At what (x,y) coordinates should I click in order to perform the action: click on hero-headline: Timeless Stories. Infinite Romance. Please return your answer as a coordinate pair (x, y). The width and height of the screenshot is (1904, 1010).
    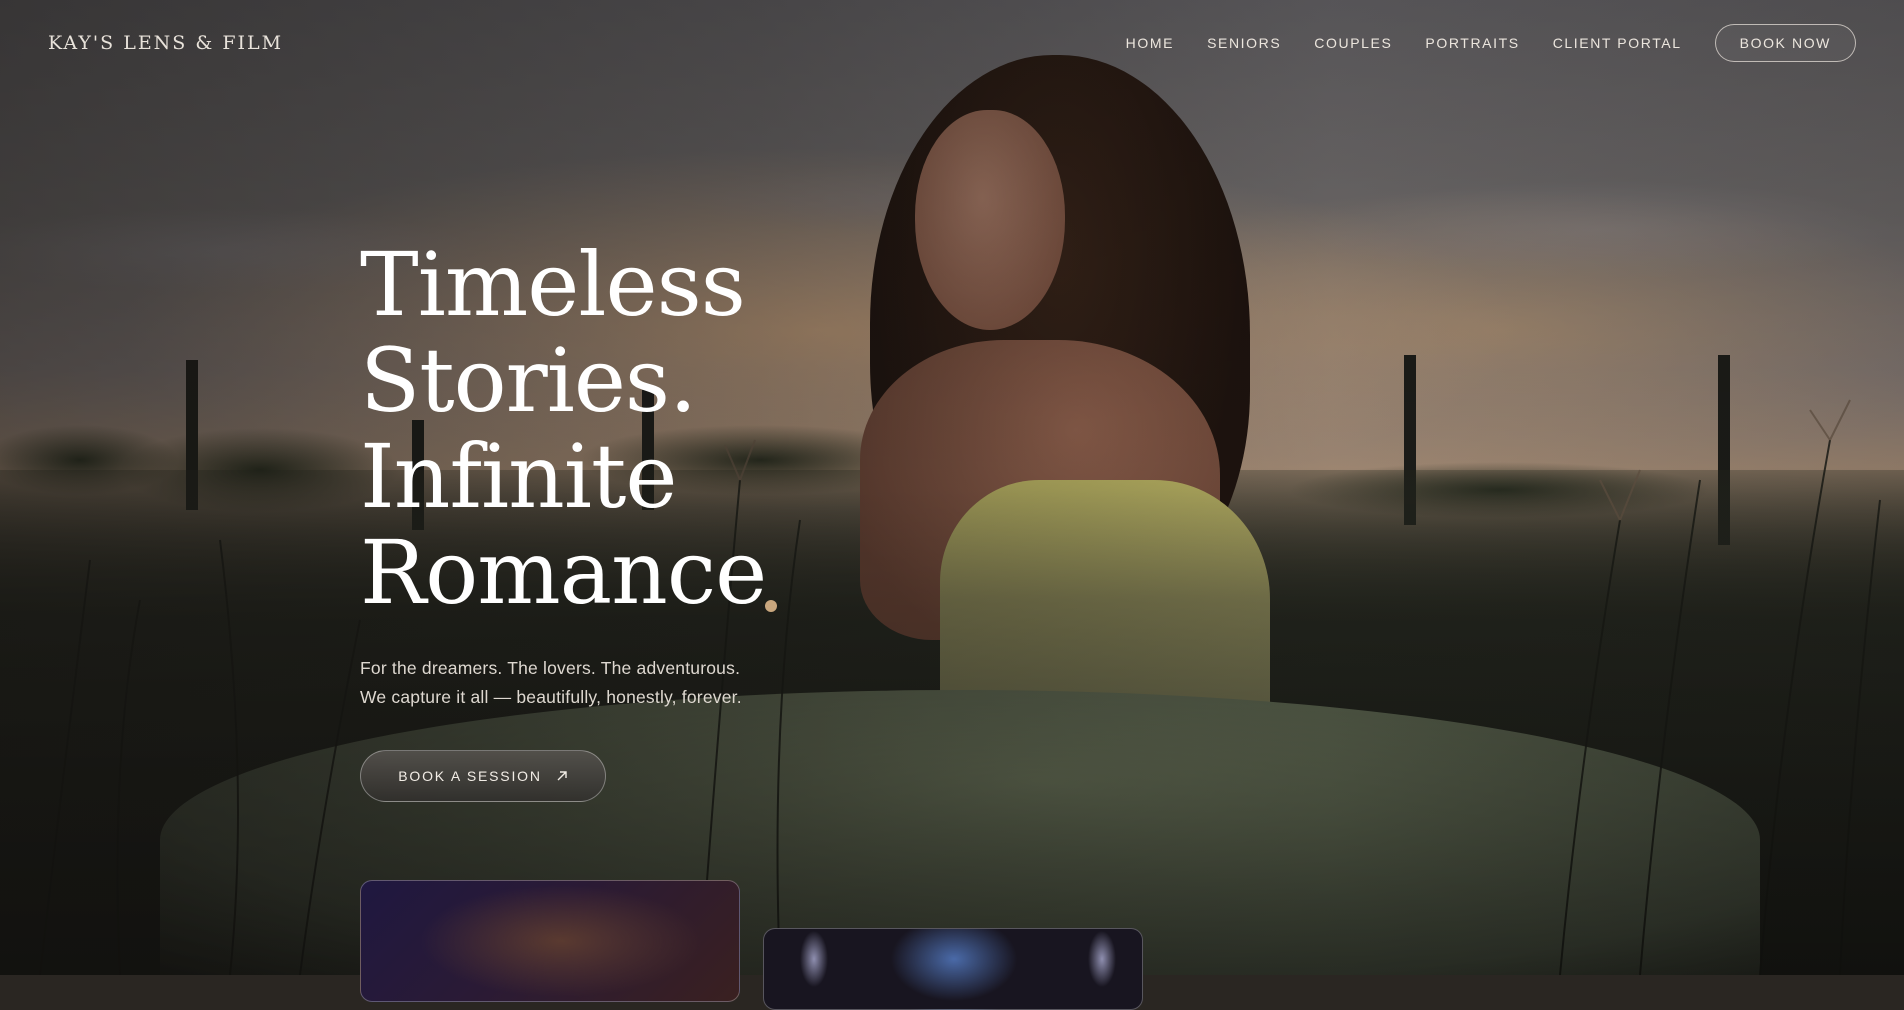
    Looking at the image, I should click on (563, 428).